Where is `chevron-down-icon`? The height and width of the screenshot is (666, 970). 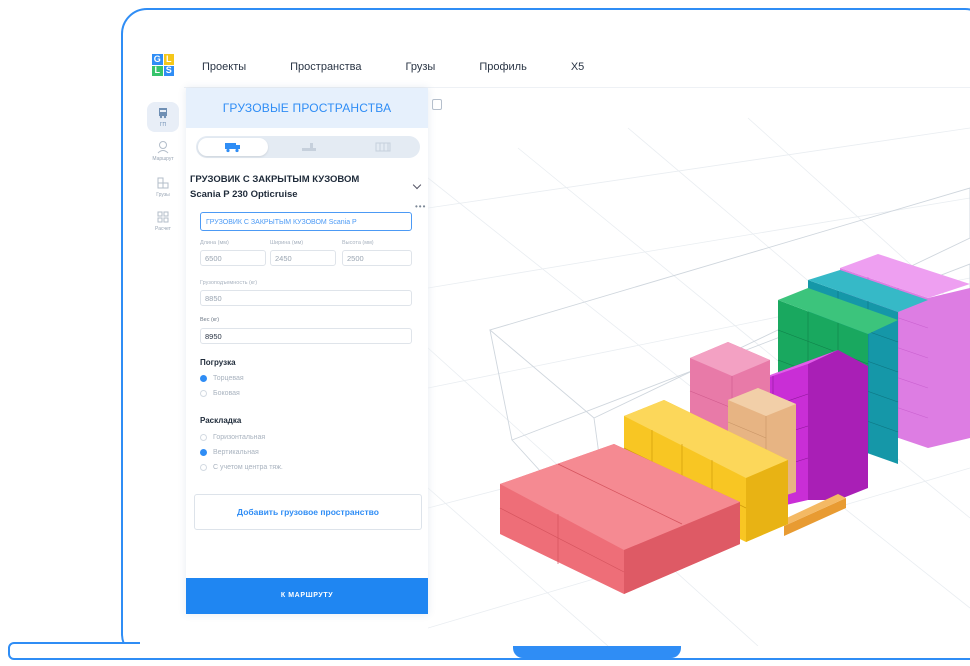 chevron-down-icon is located at coordinates (417, 185).